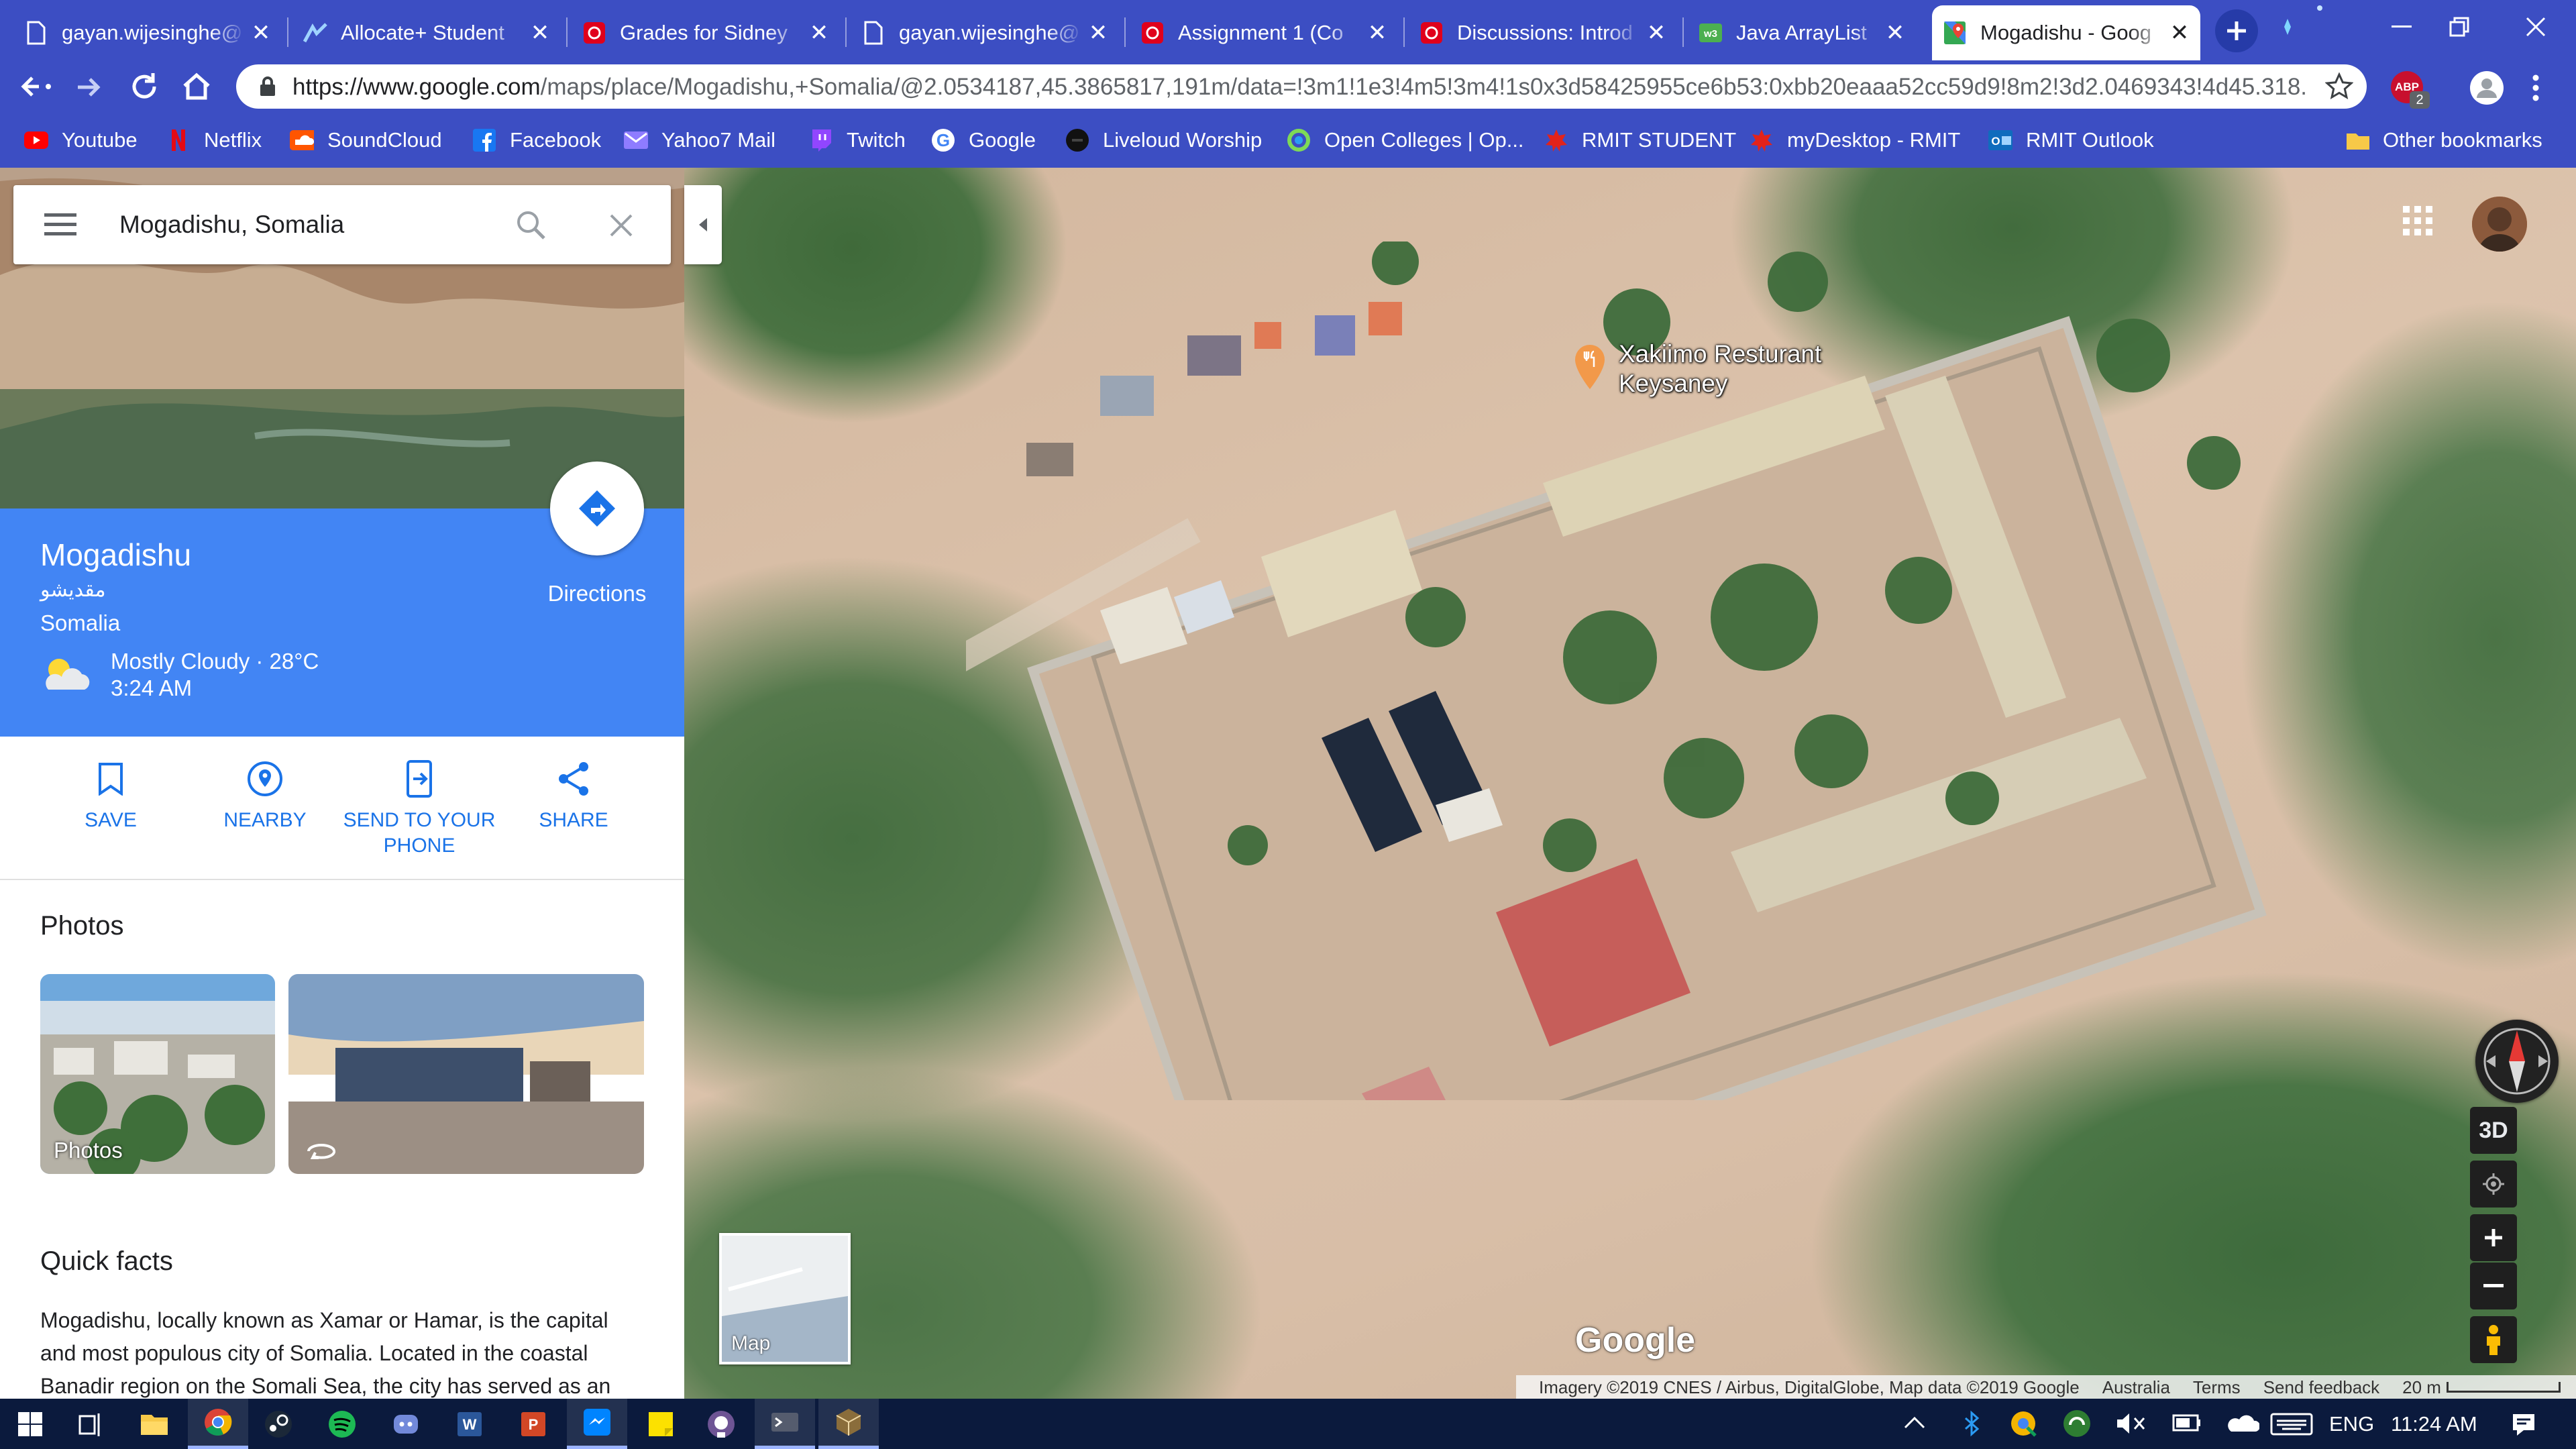  What do you see at coordinates (60, 224) in the screenshot?
I see `hamburger-menu-icon` at bounding box center [60, 224].